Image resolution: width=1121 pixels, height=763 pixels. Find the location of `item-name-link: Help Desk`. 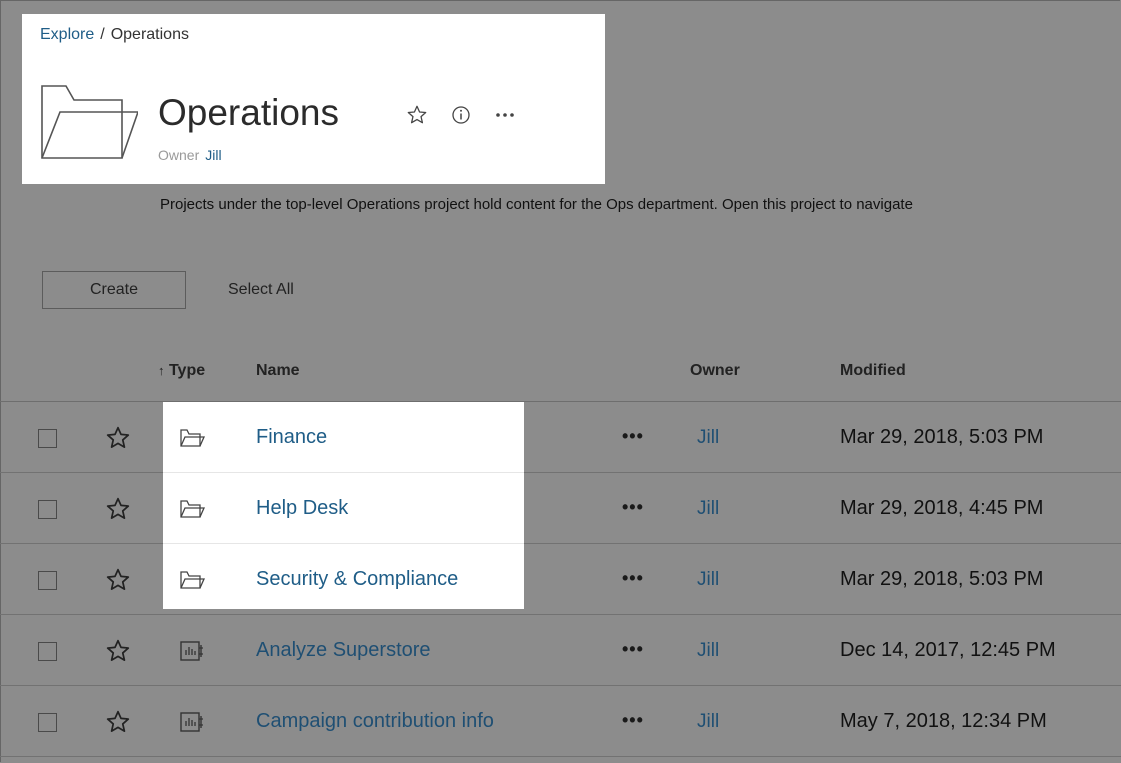

item-name-link: Help Desk is located at coordinates (302, 508).